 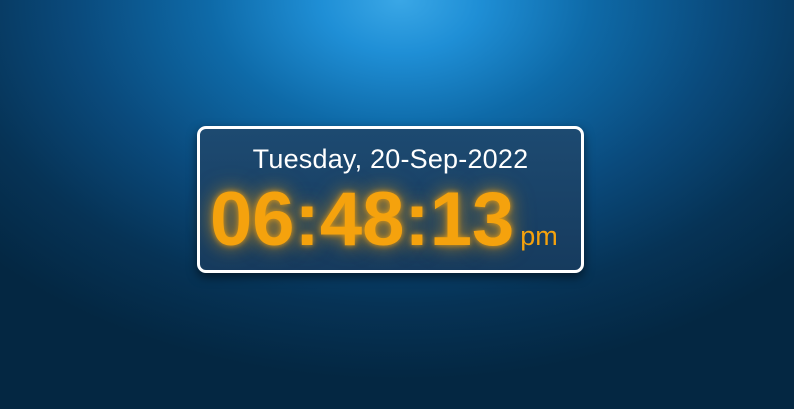 I want to click on time-display: 06:48:13, so click(x=362, y=219).